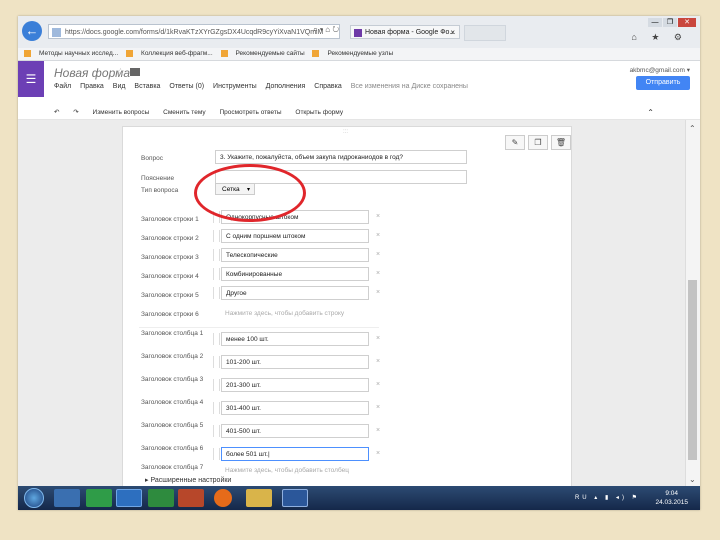 This screenshot has height=540, width=720. What do you see at coordinates (191, 498) in the screenshot?
I see `powerpoint-icon` at bounding box center [191, 498].